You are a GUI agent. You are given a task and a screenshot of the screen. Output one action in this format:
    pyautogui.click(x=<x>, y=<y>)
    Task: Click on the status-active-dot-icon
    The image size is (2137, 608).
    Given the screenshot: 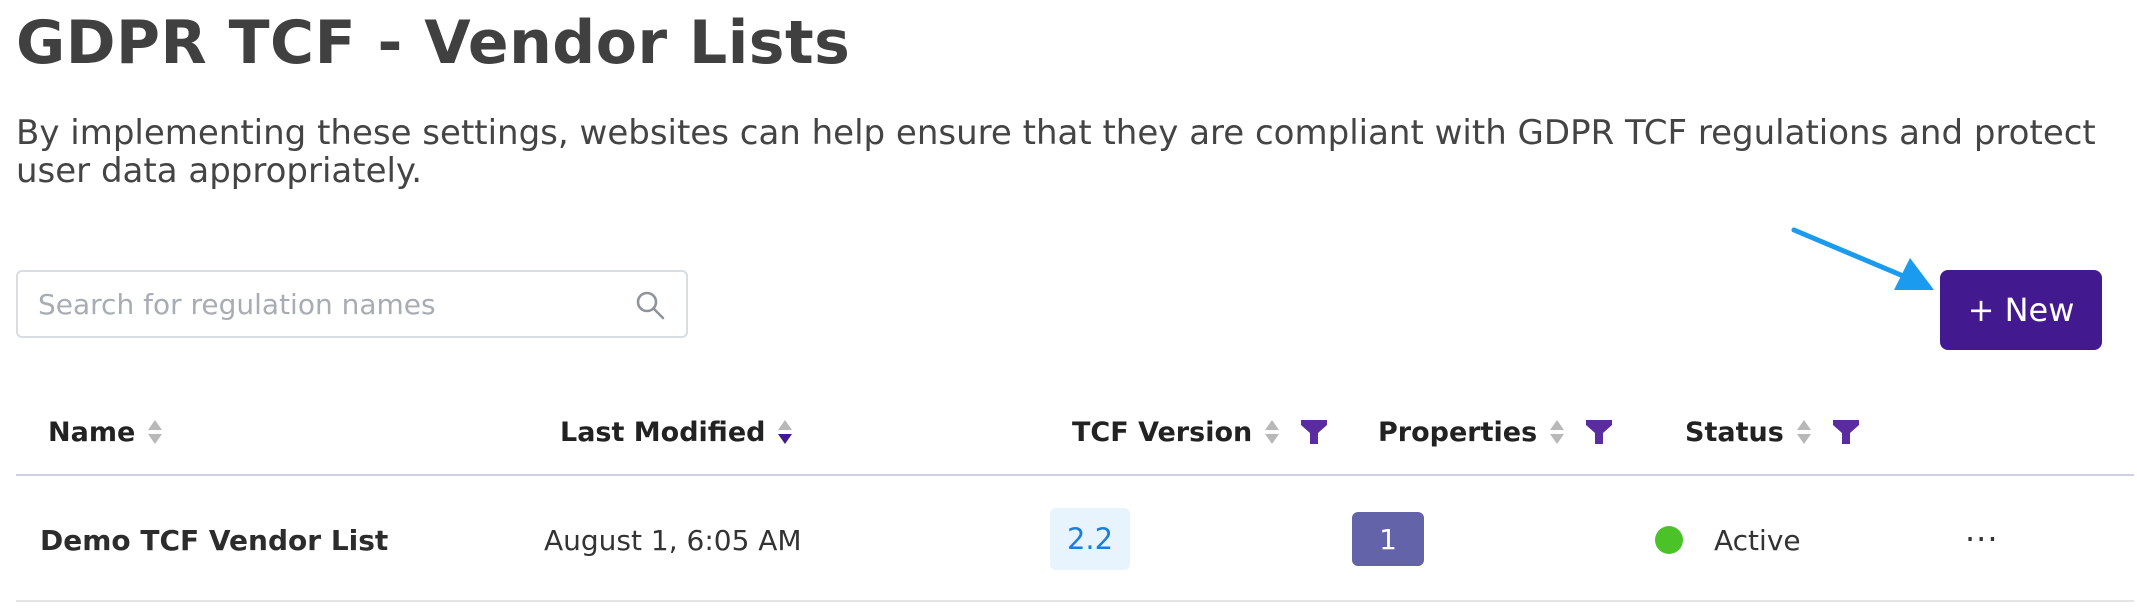 What is the action you would take?
    pyautogui.click(x=1669, y=540)
    